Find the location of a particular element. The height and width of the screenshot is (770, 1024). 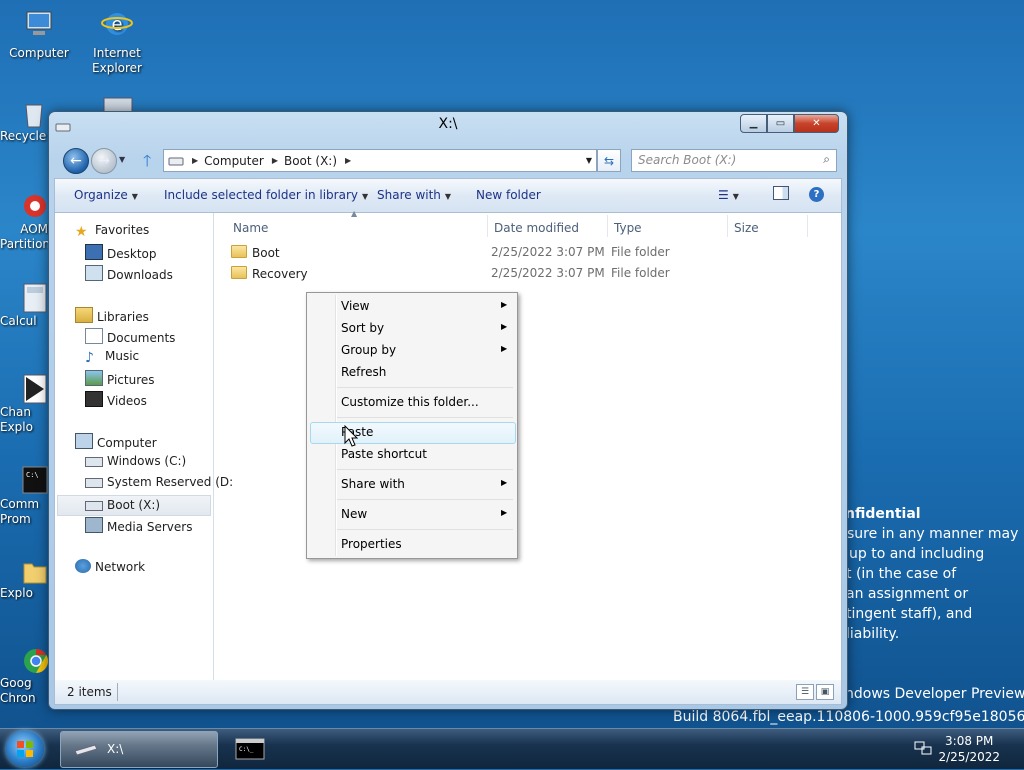

status-divider is located at coordinates (117, 692).